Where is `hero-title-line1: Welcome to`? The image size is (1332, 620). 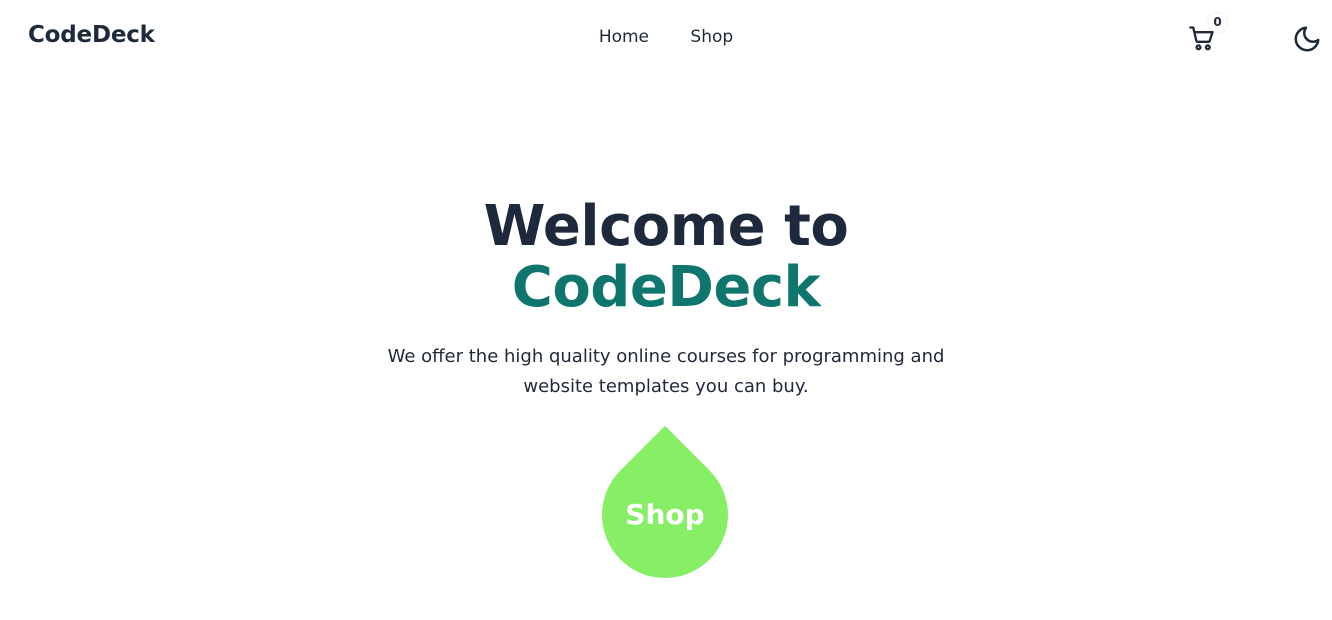 hero-title-line1: Welcome to is located at coordinates (666, 226).